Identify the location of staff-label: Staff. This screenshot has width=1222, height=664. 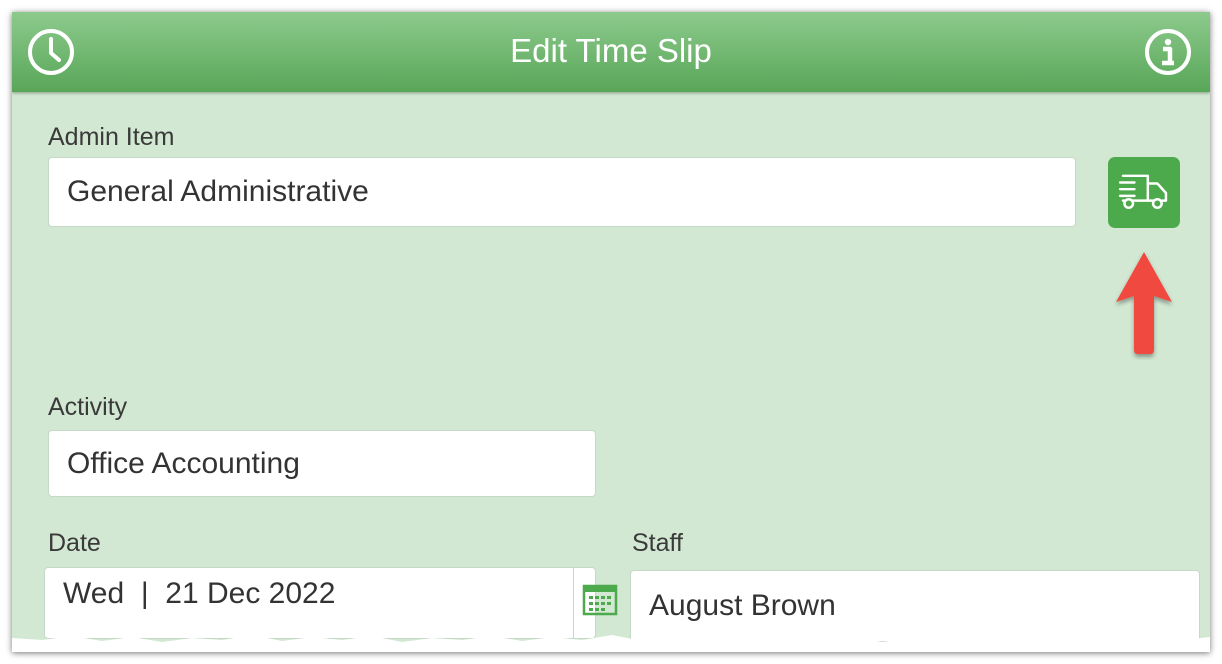
(657, 543).